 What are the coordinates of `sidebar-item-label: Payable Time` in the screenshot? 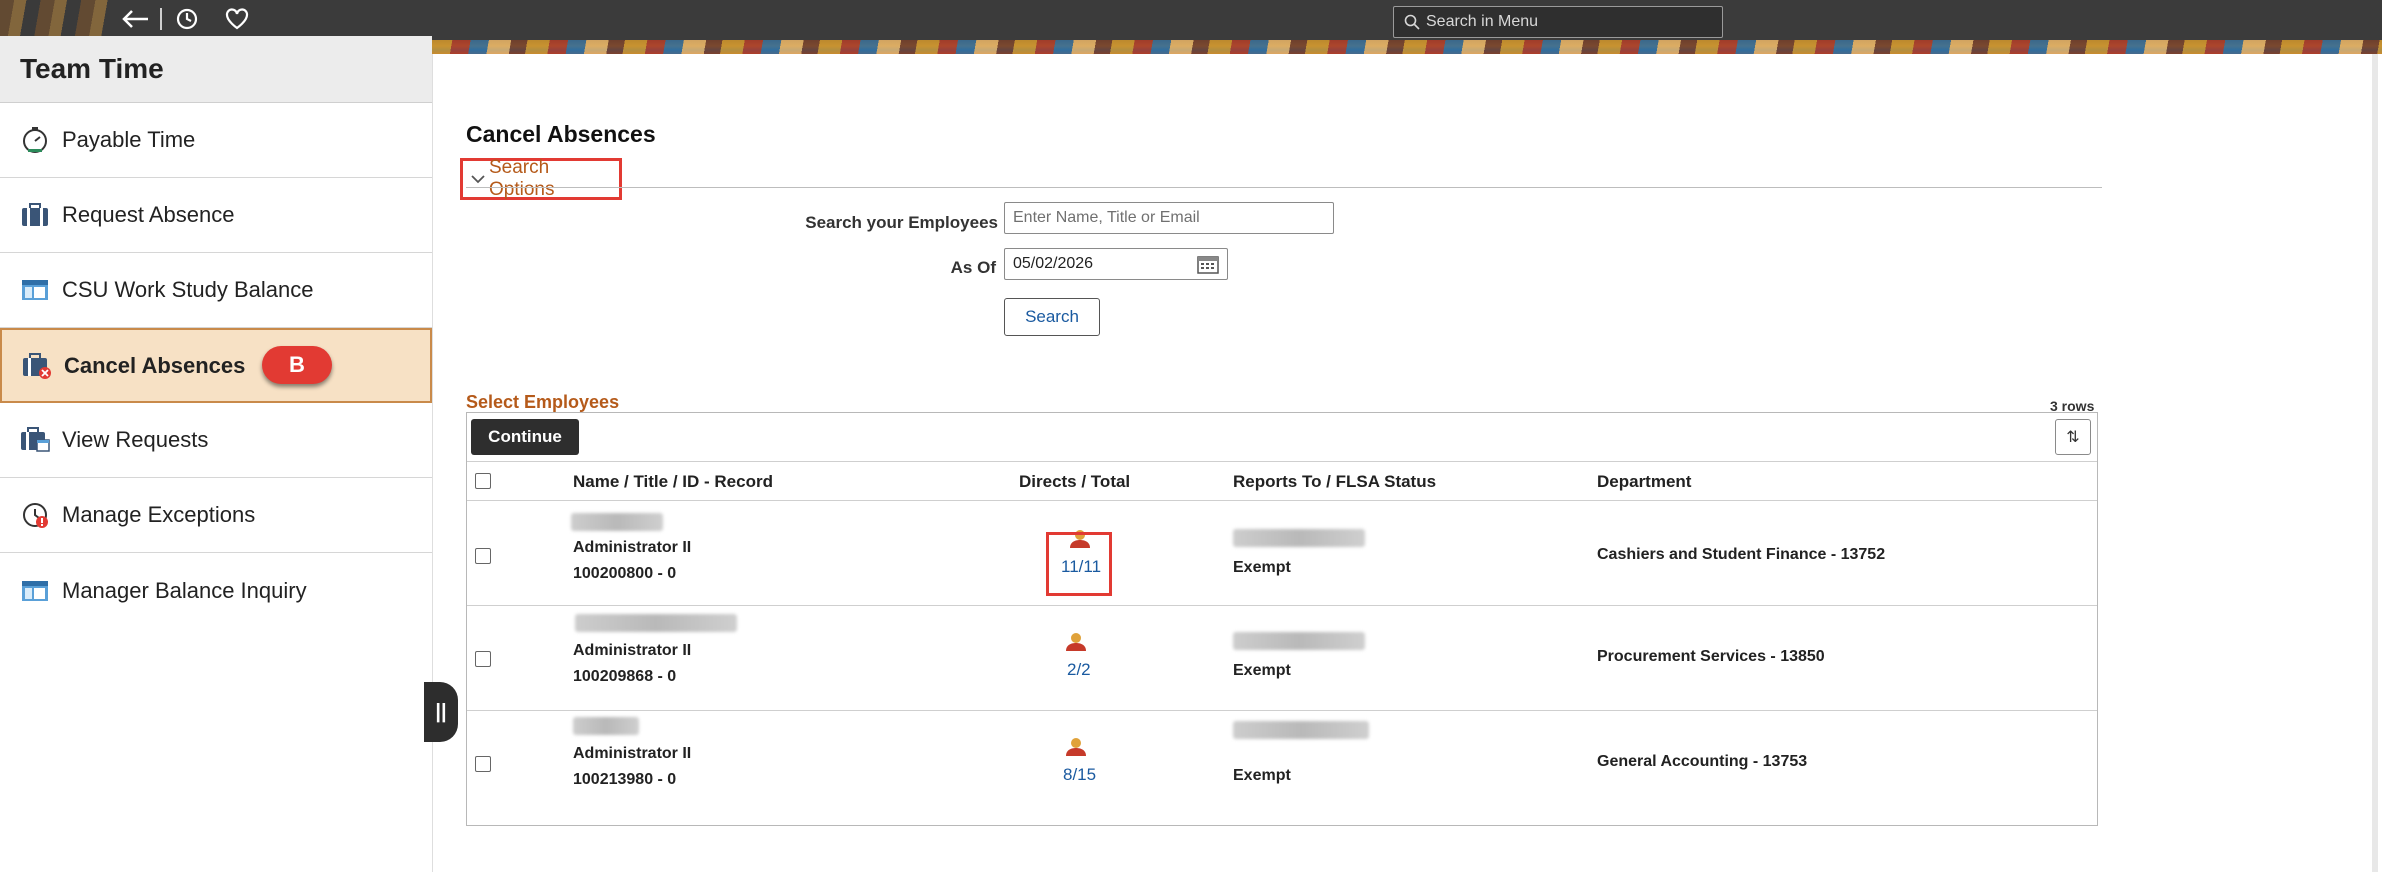 It's located at (129, 139).